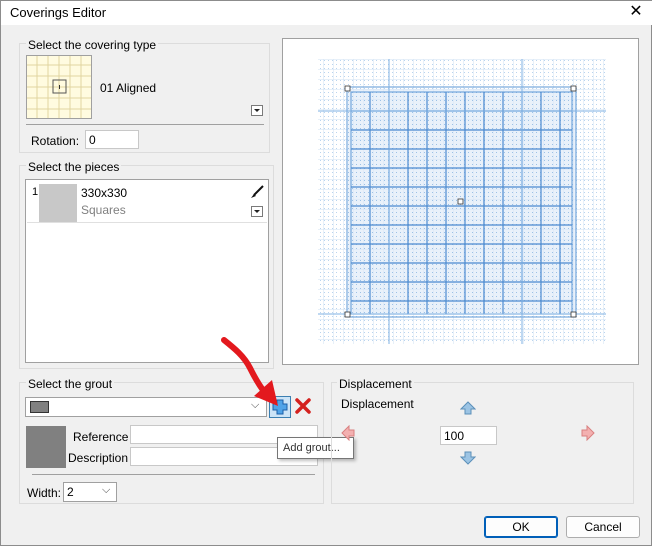  I want to click on rotation-label: Rotation:, so click(55, 141).